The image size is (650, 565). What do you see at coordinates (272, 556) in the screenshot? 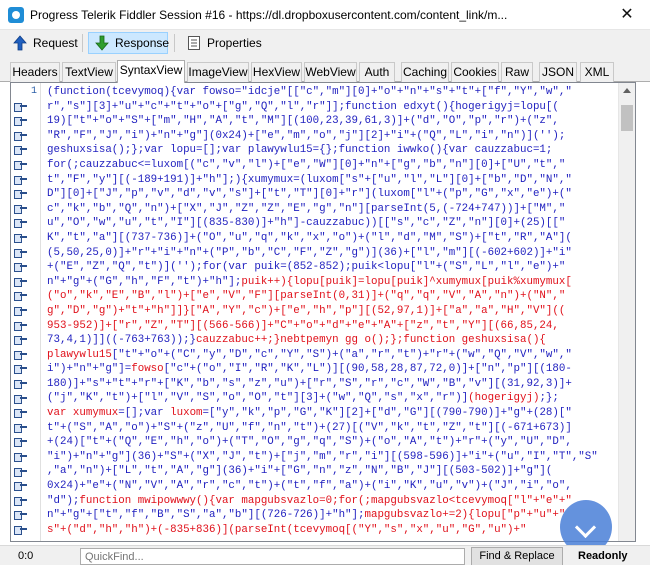
I see `quickfind-input` at bounding box center [272, 556].